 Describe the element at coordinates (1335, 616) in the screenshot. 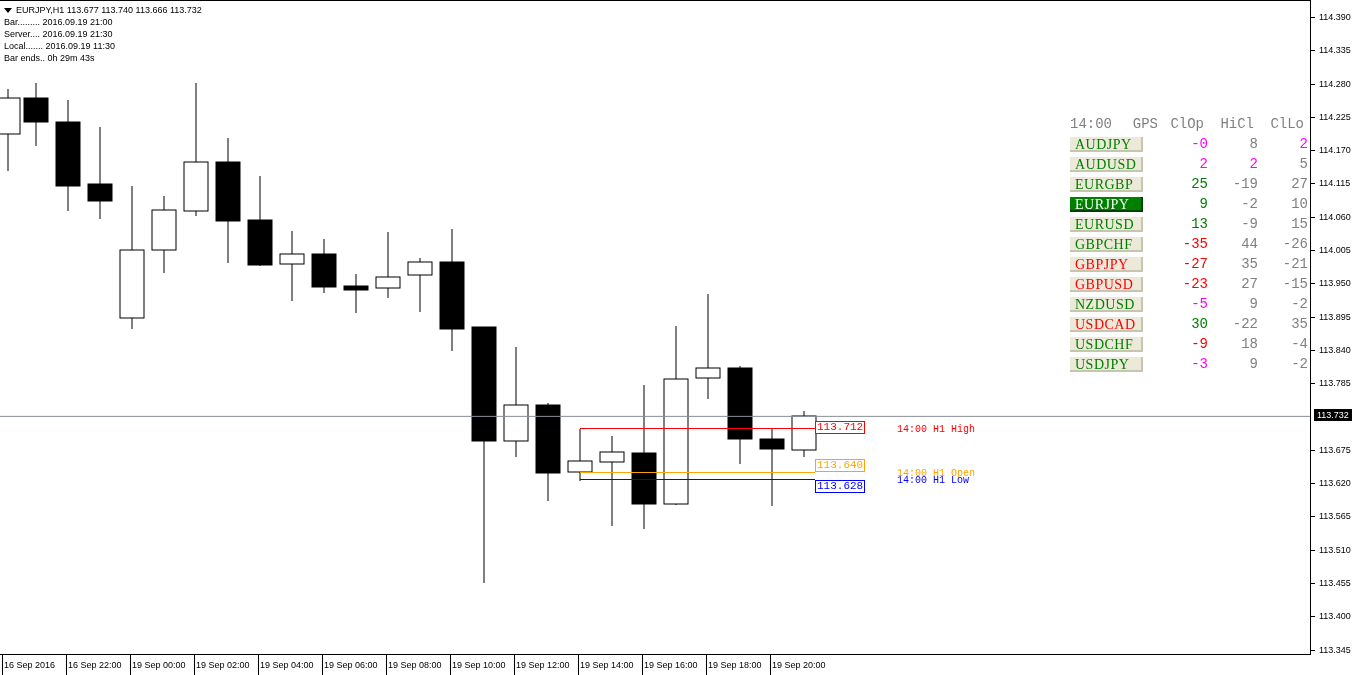

I see `price-axis-label: 113.400` at that location.